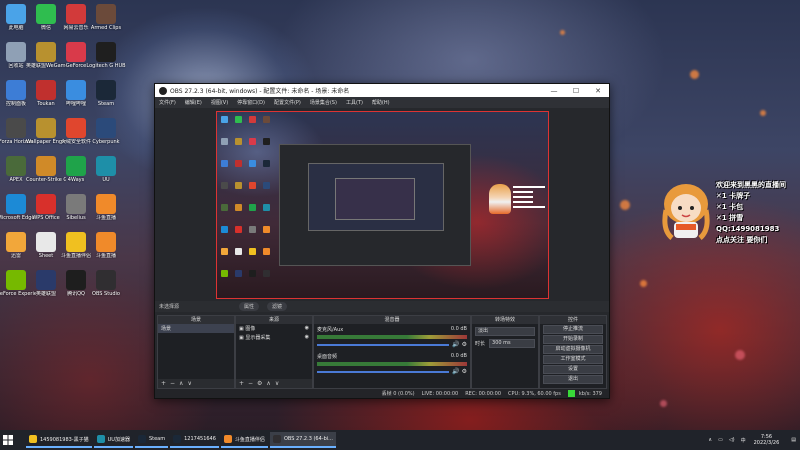 This screenshot has height=450, width=800. Describe the element at coordinates (118, 439) in the screenshot. I see `taskbar-app-label: UU加速器` at that location.